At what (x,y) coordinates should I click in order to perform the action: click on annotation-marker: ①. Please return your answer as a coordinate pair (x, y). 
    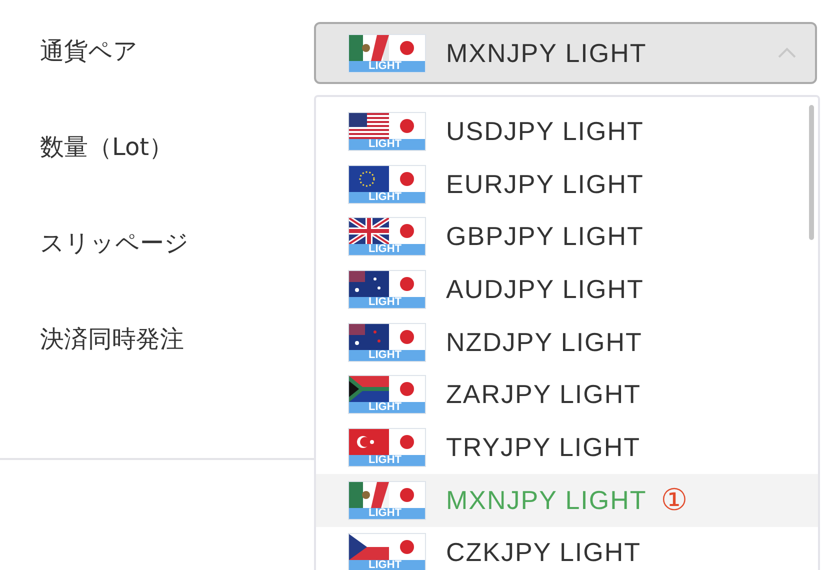
    Looking at the image, I should click on (674, 500).